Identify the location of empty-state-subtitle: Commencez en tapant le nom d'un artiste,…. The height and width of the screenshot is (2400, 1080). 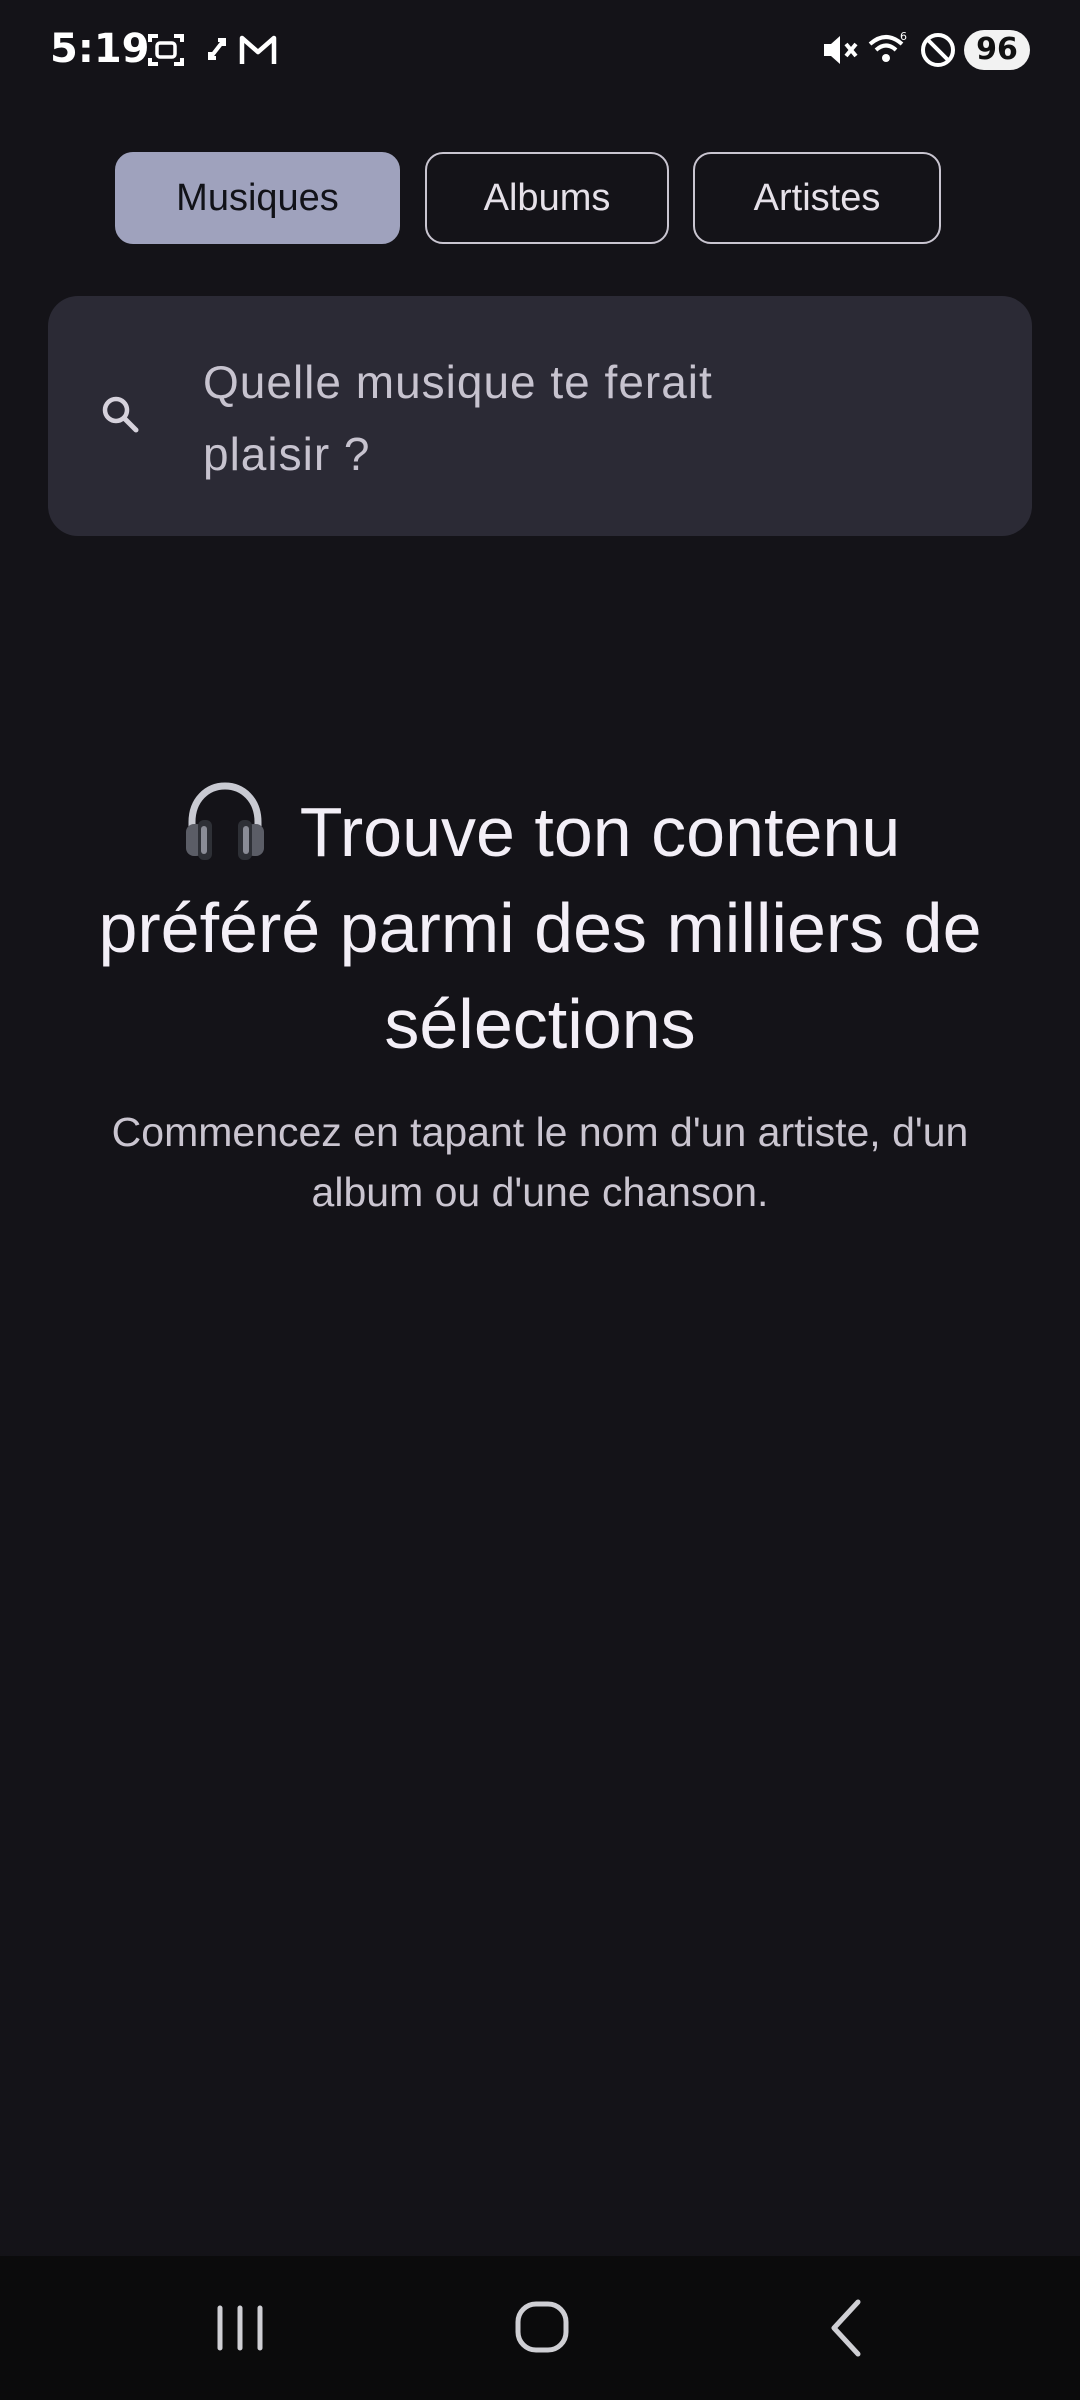
(540, 1162).